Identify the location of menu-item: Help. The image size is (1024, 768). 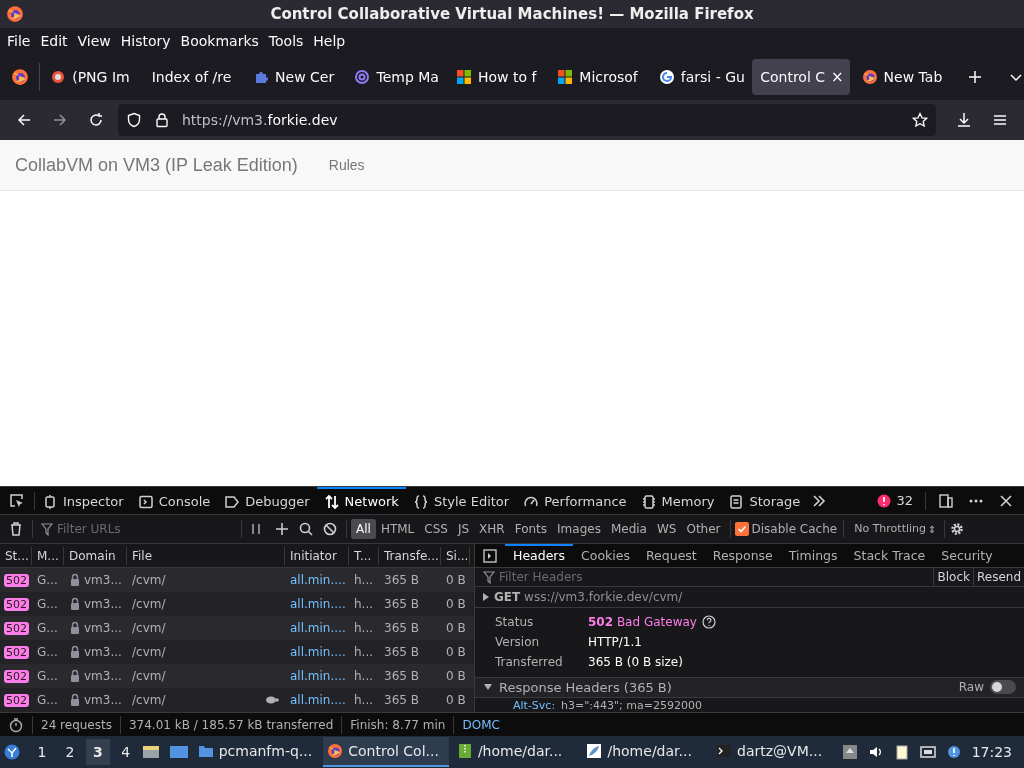
(329, 41).